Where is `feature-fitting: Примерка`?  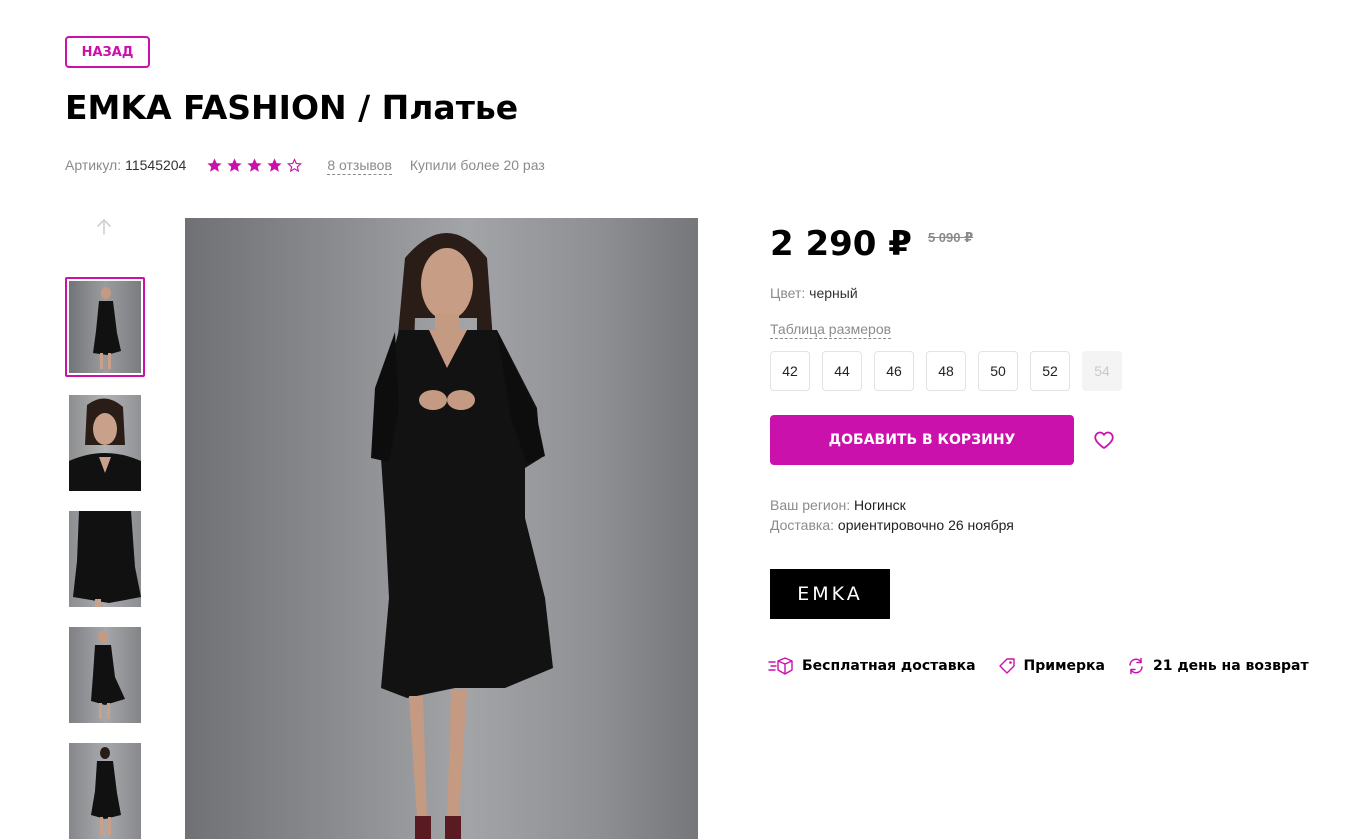
feature-fitting: Примерка is located at coordinates (1051, 666).